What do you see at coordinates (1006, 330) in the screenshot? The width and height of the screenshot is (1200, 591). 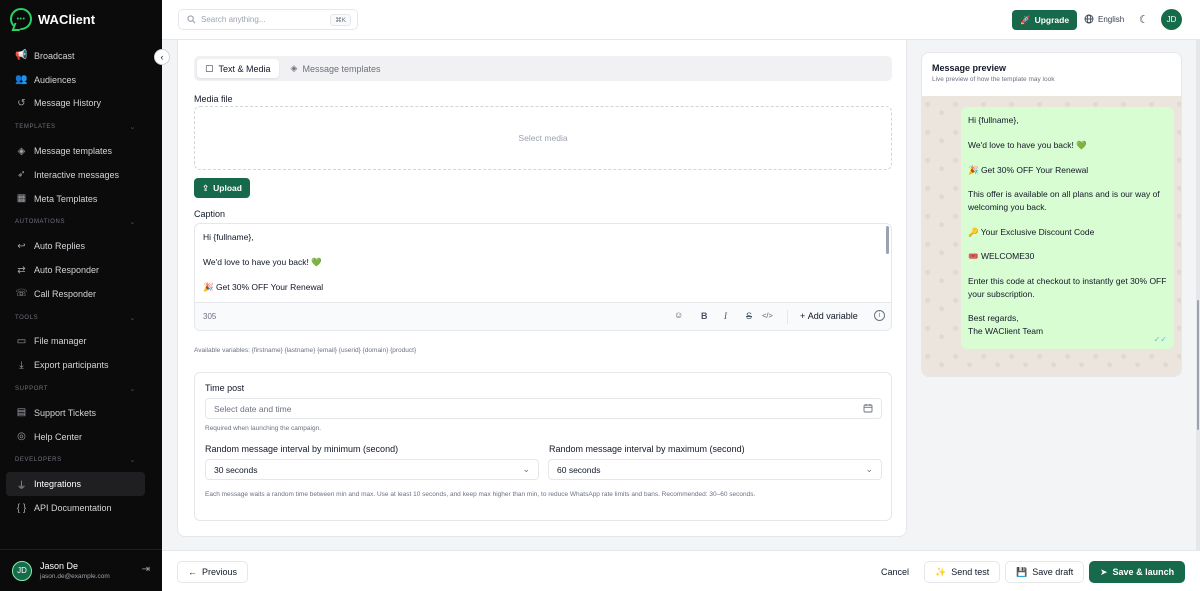 I see `preview-line: The WAClient Team` at bounding box center [1006, 330].